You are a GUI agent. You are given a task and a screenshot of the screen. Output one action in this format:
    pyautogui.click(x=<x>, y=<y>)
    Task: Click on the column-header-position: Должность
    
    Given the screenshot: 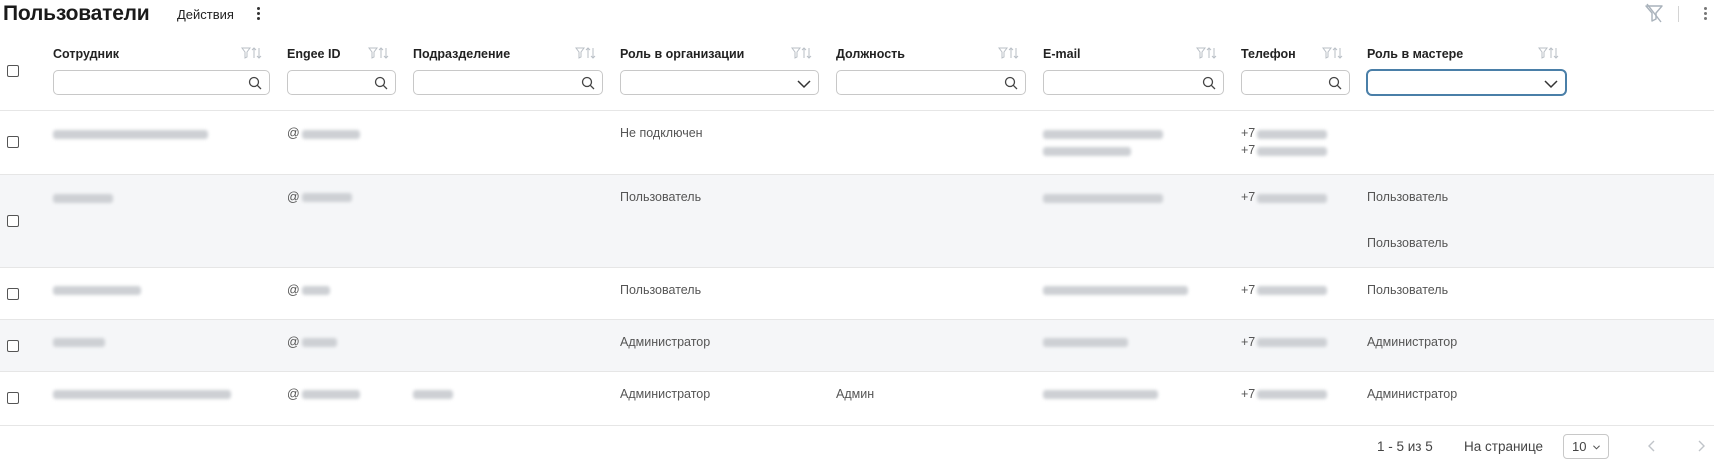 What is the action you would take?
    pyautogui.click(x=870, y=54)
    